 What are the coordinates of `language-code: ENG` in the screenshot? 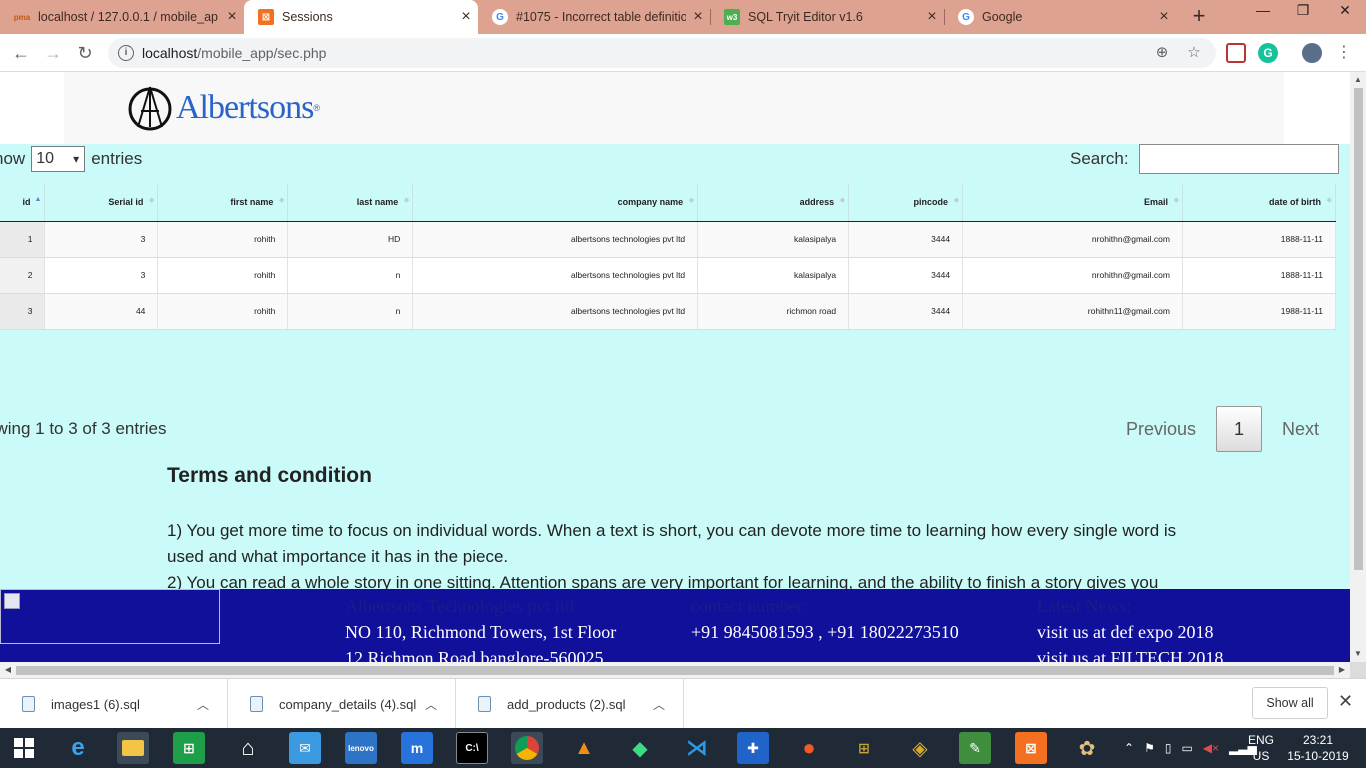 It's located at (1260, 740).